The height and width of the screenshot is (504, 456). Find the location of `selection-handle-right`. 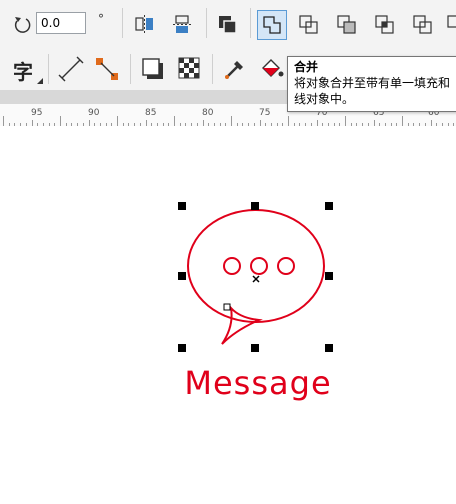

selection-handle-right is located at coordinates (329, 276).